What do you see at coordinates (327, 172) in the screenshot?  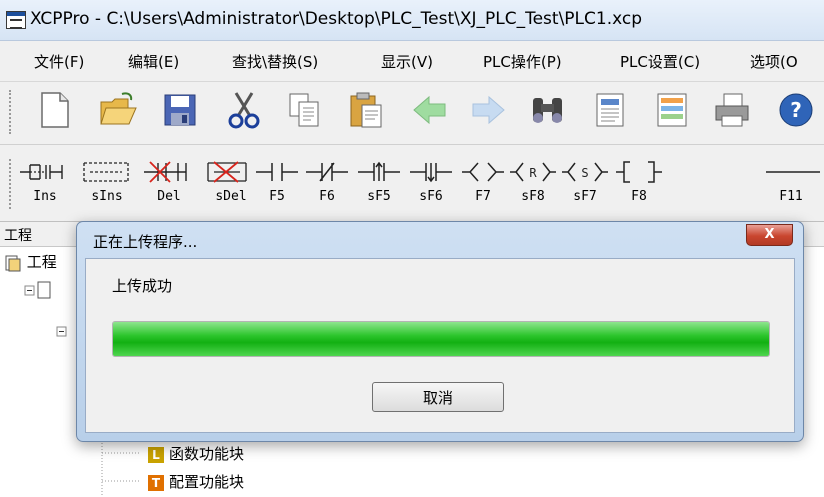 I see `normally-closed-contact-icon` at bounding box center [327, 172].